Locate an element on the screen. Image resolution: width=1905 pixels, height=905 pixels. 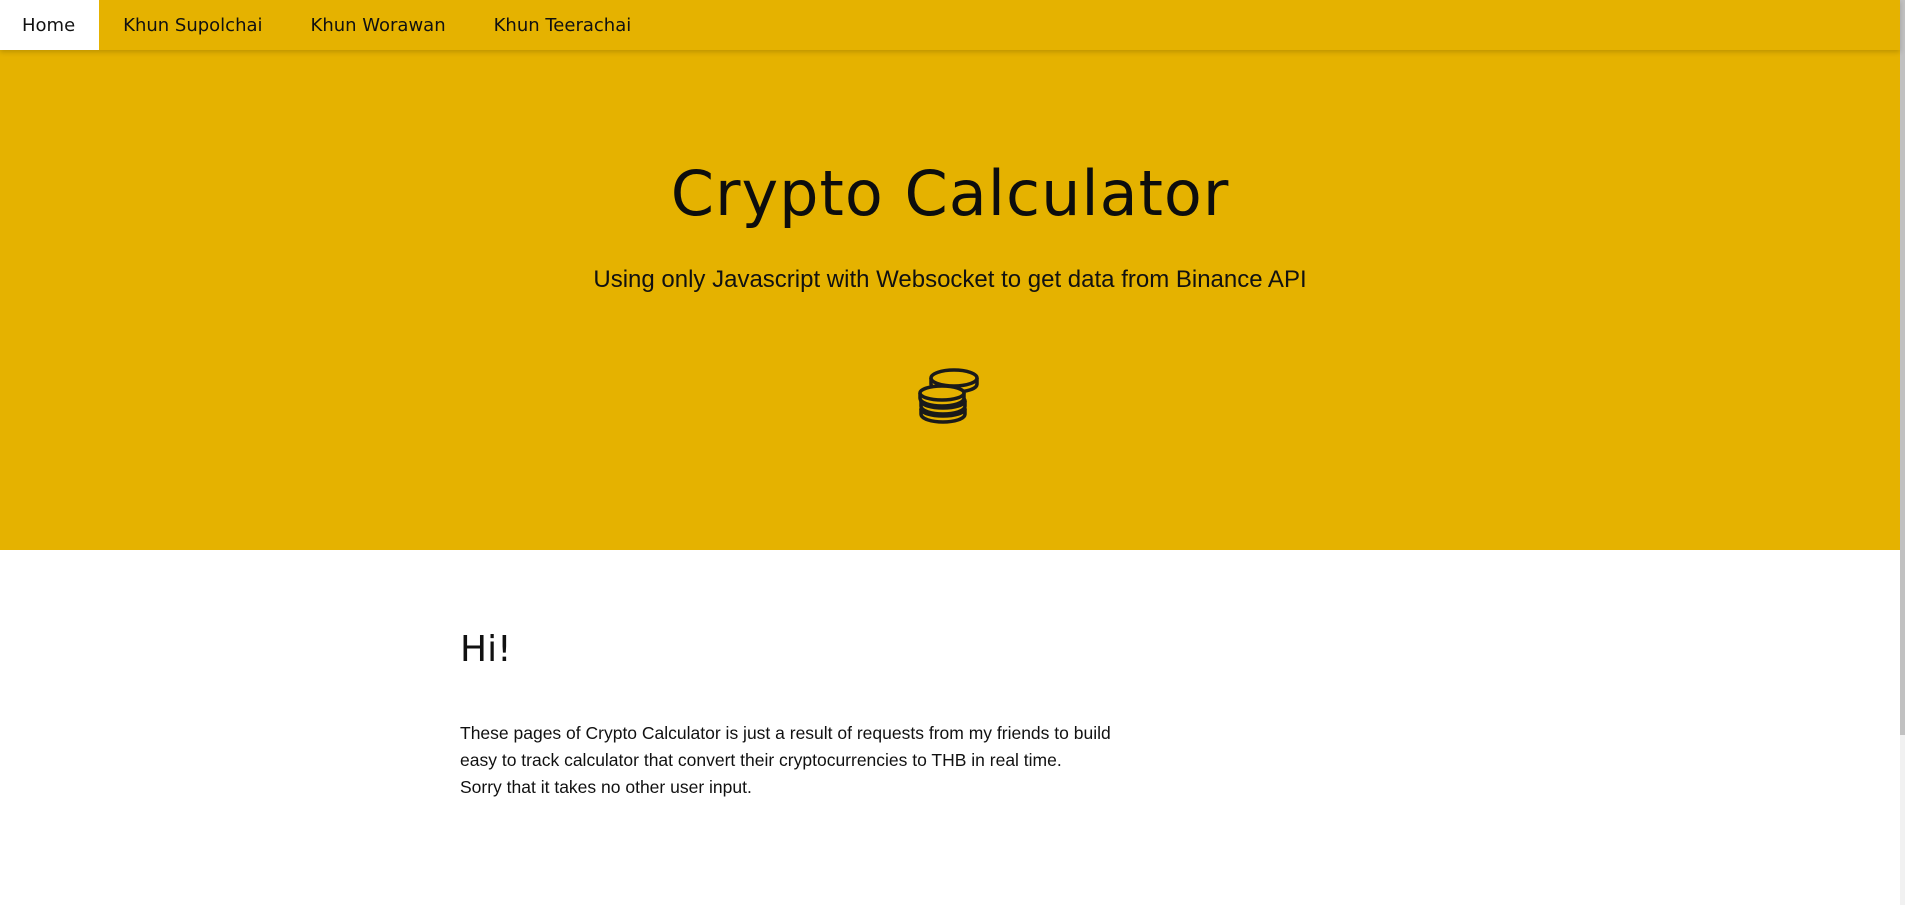
nav-item-khun-worawan: Khun Worawan is located at coordinates (378, 25).